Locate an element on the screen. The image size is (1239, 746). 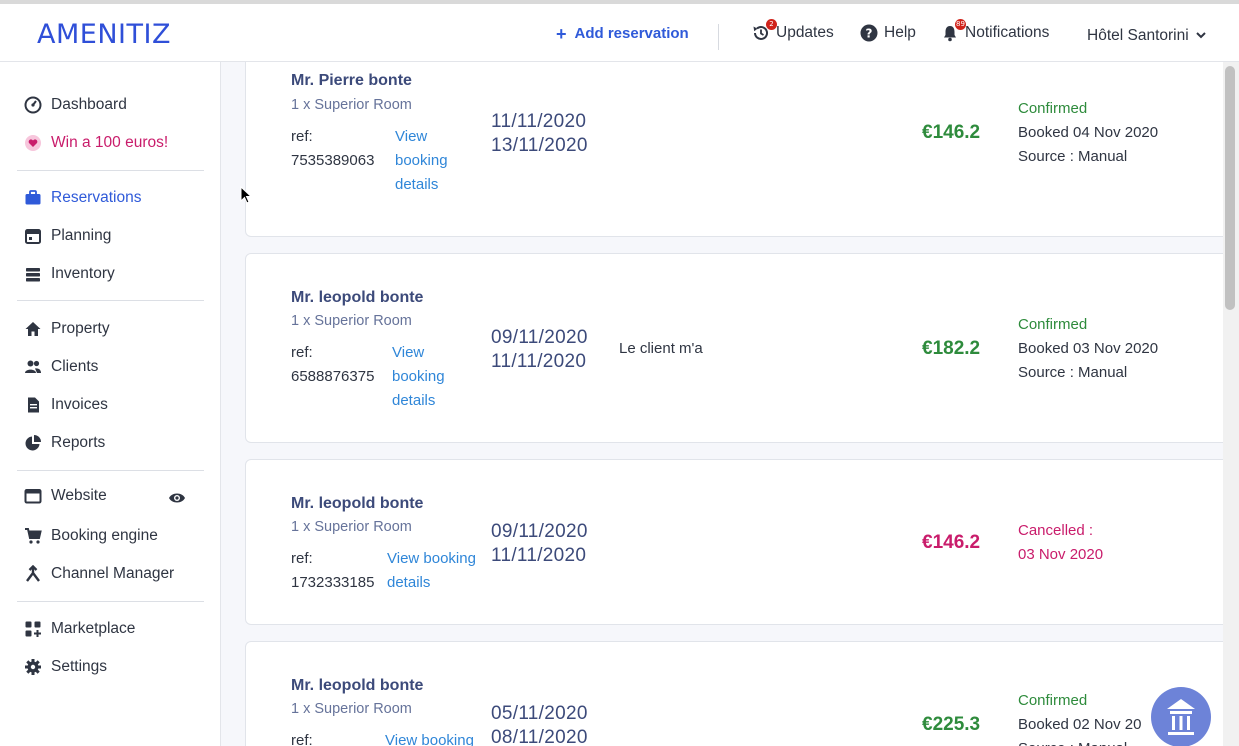
sidebar-item-clients: Clients is located at coordinates (61, 367).